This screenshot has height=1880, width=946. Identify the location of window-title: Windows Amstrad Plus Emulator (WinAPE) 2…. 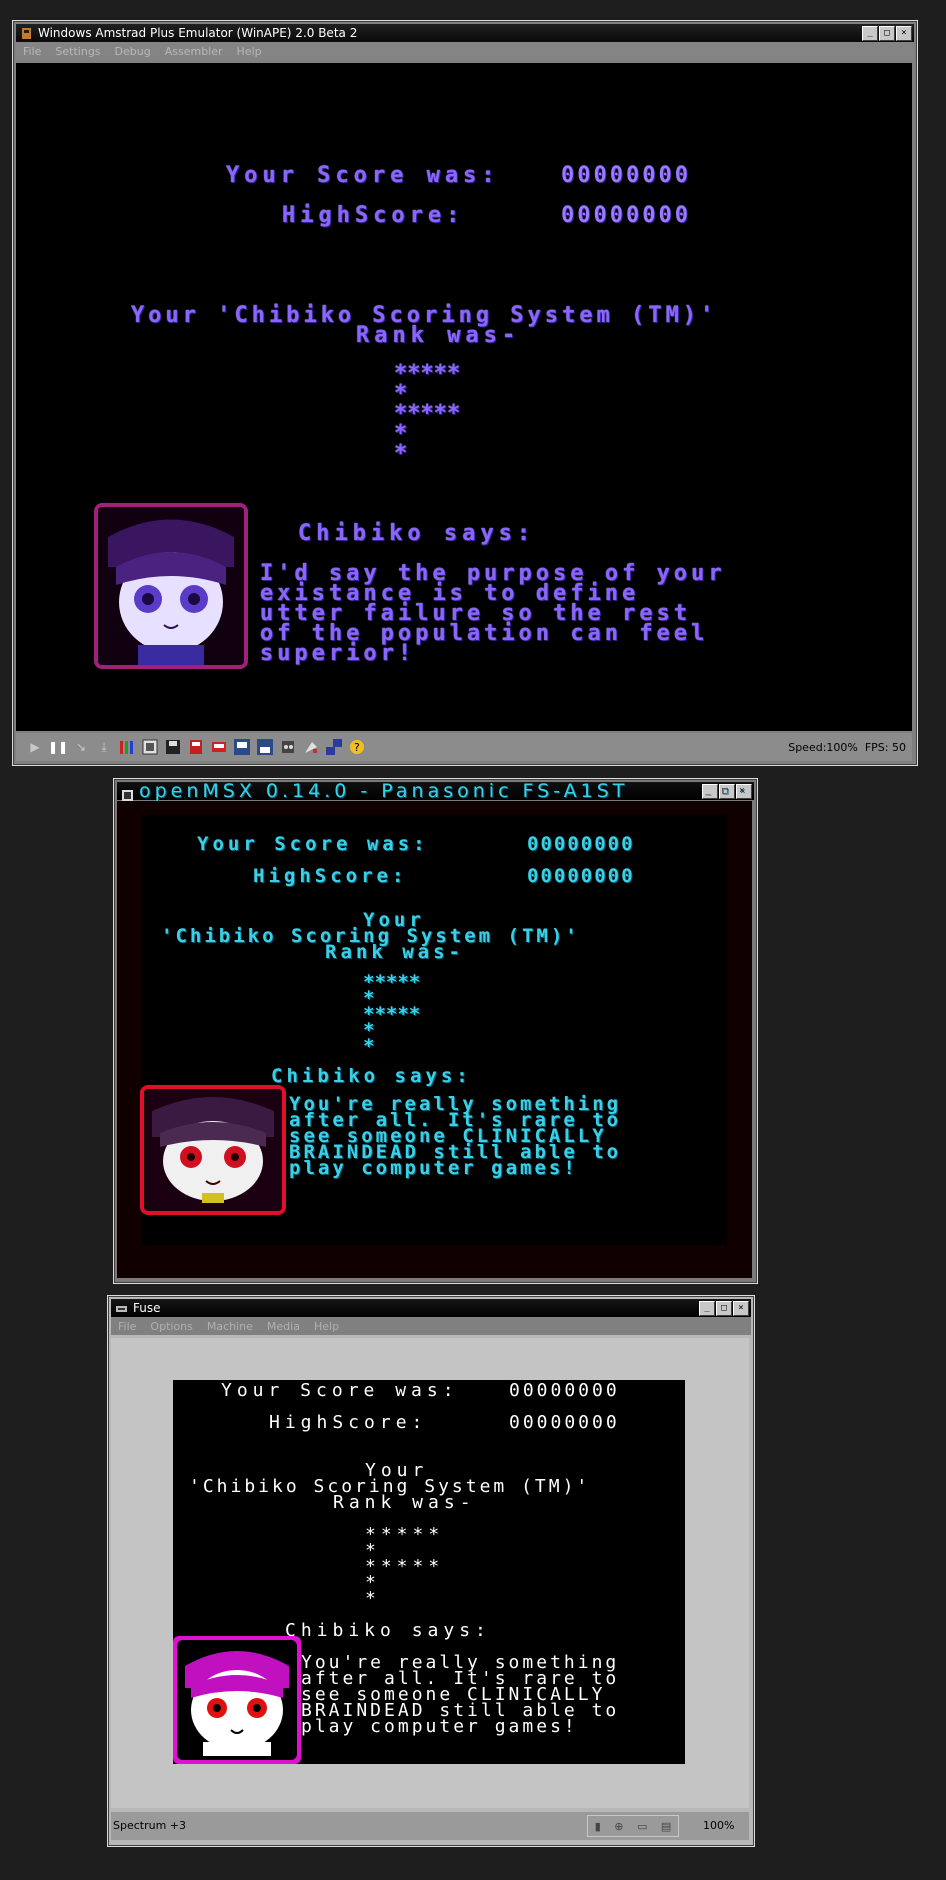
(198, 33).